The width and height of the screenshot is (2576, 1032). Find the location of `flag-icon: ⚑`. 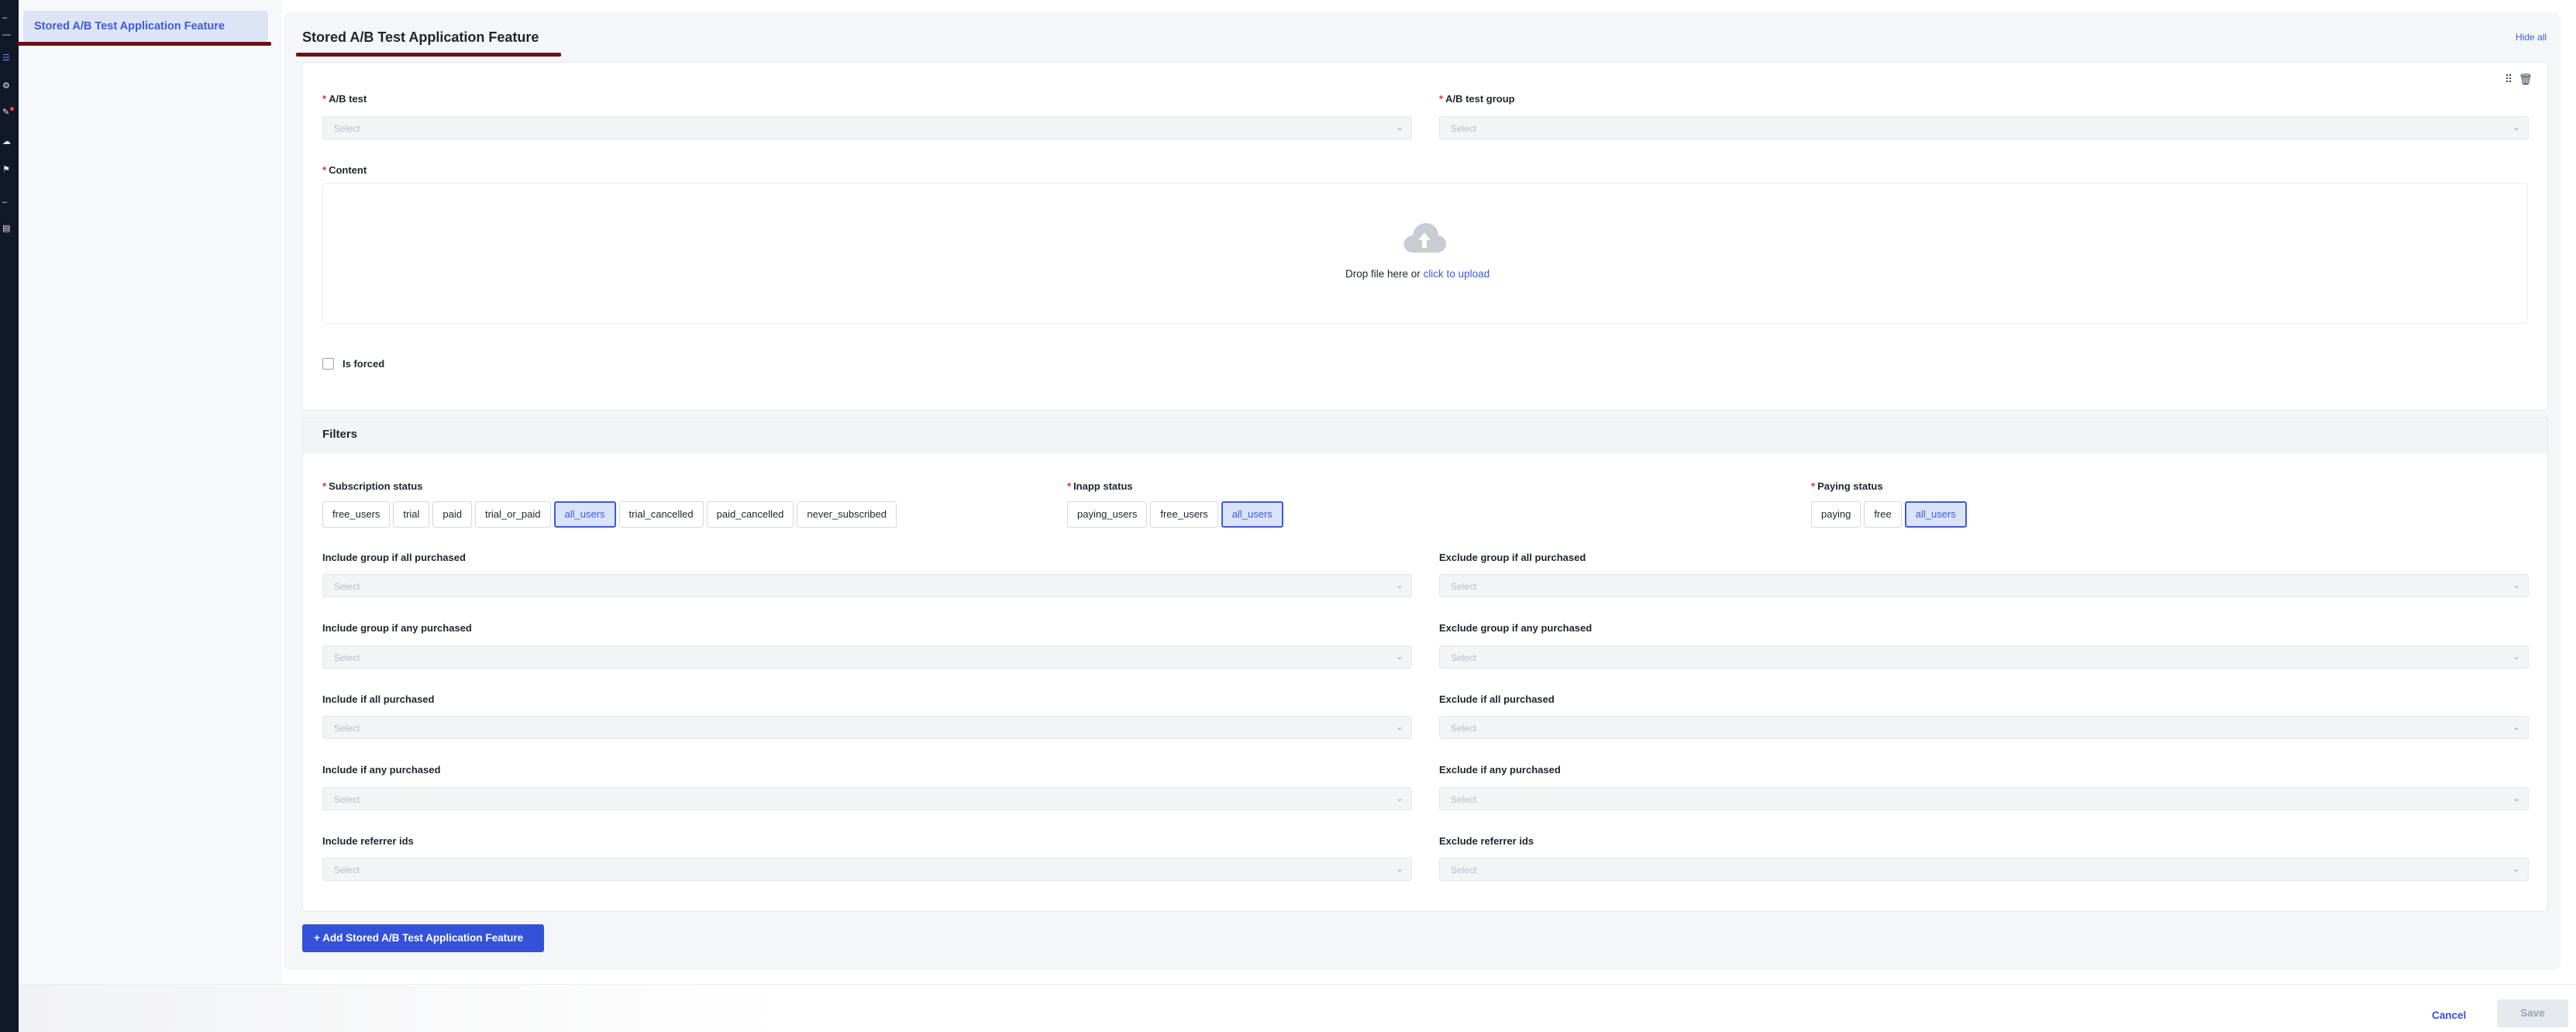

flag-icon: ⚑ is located at coordinates (7, 170).